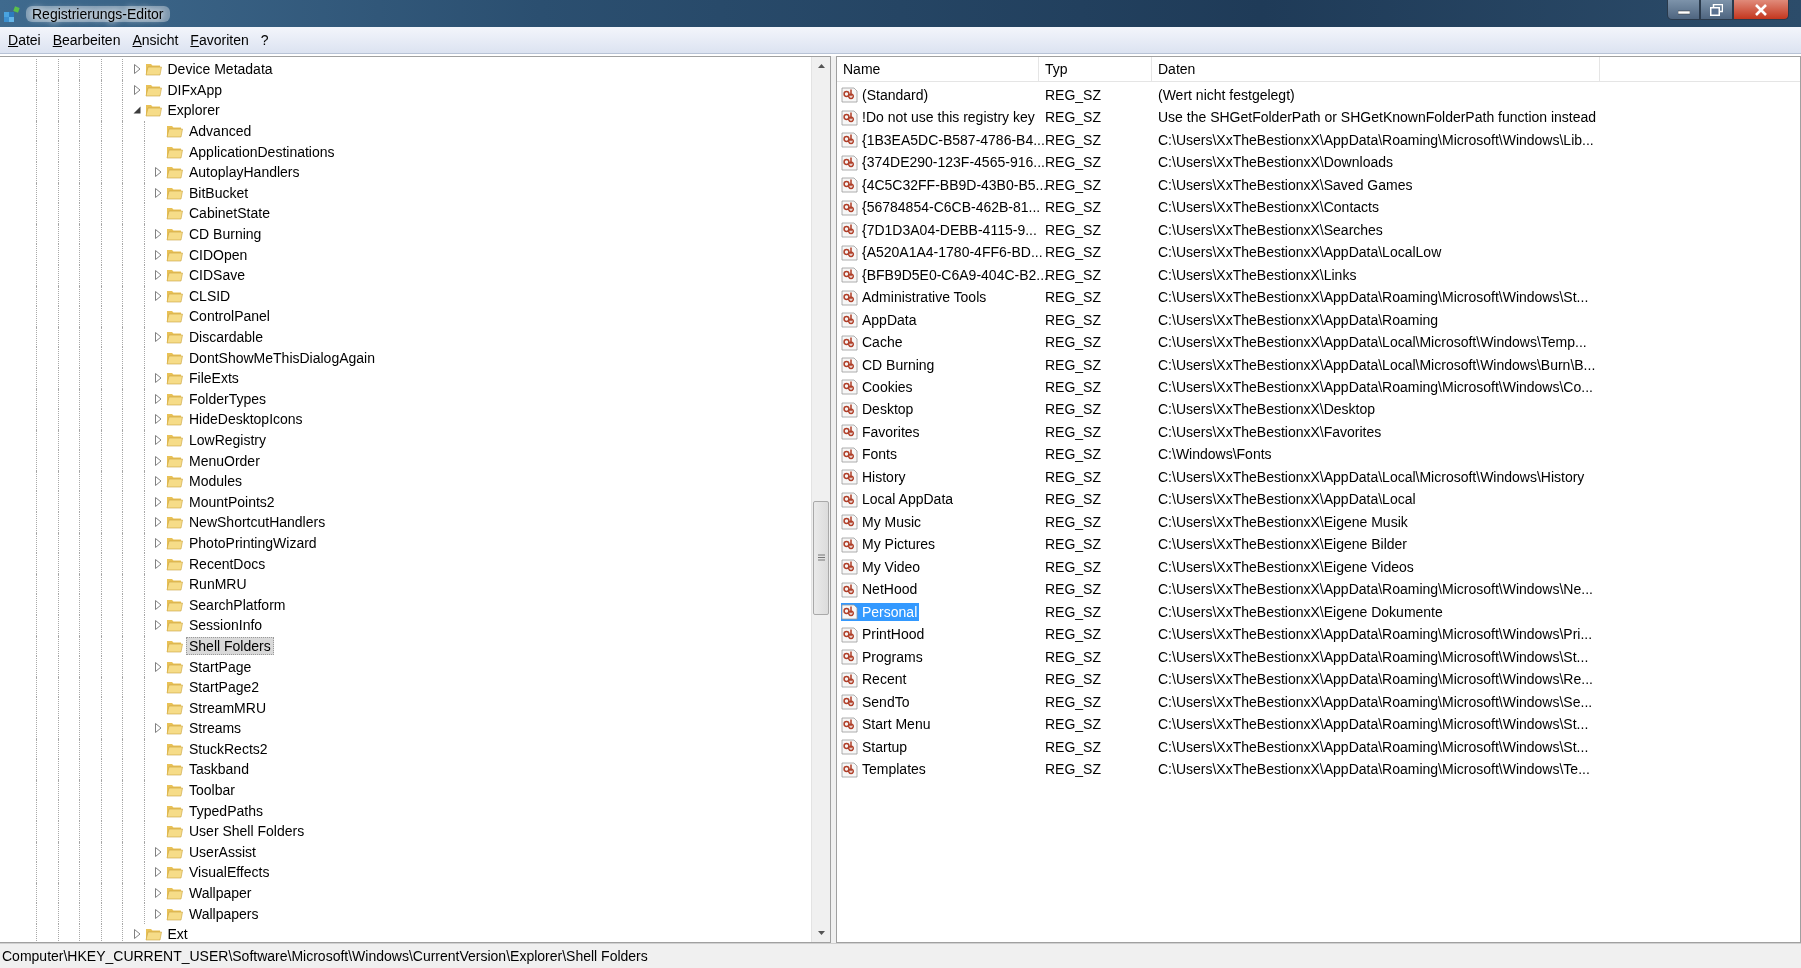 The width and height of the screenshot is (1801, 968). I want to click on tree-item: FileExts, so click(214, 378).